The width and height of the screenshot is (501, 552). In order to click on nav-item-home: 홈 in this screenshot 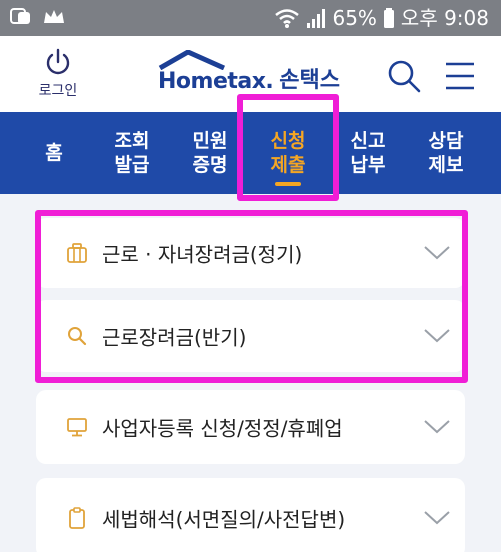, I will do `click(54, 153)`.